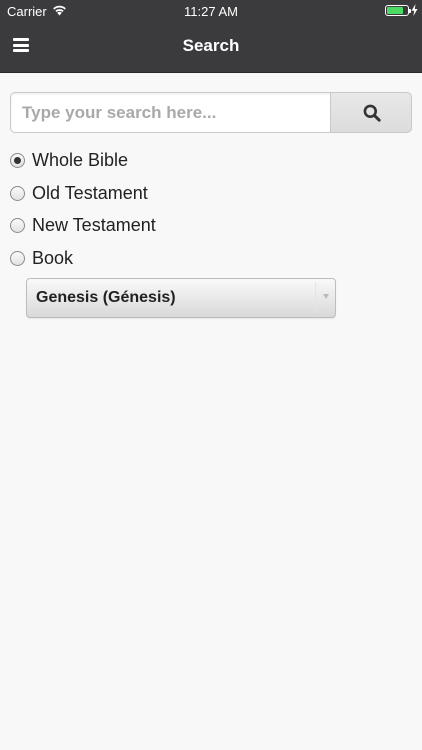 This screenshot has height=750, width=422. What do you see at coordinates (90, 192) in the screenshot?
I see `radio-label: Old Testament` at bounding box center [90, 192].